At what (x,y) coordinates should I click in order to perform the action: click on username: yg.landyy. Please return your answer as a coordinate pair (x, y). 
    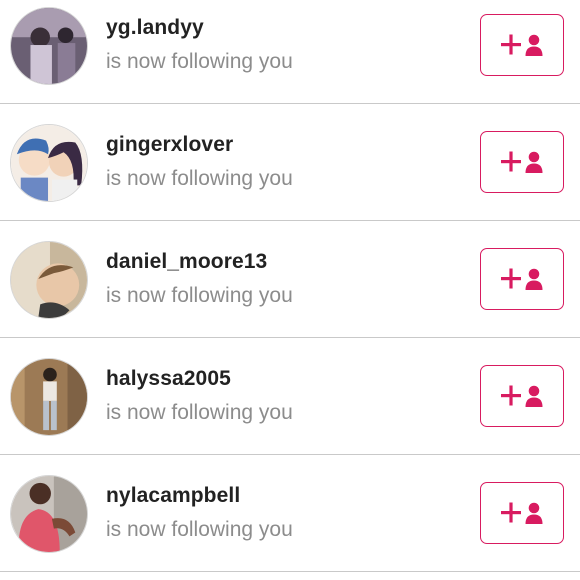
    Looking at the image, I should click on (155, 28).